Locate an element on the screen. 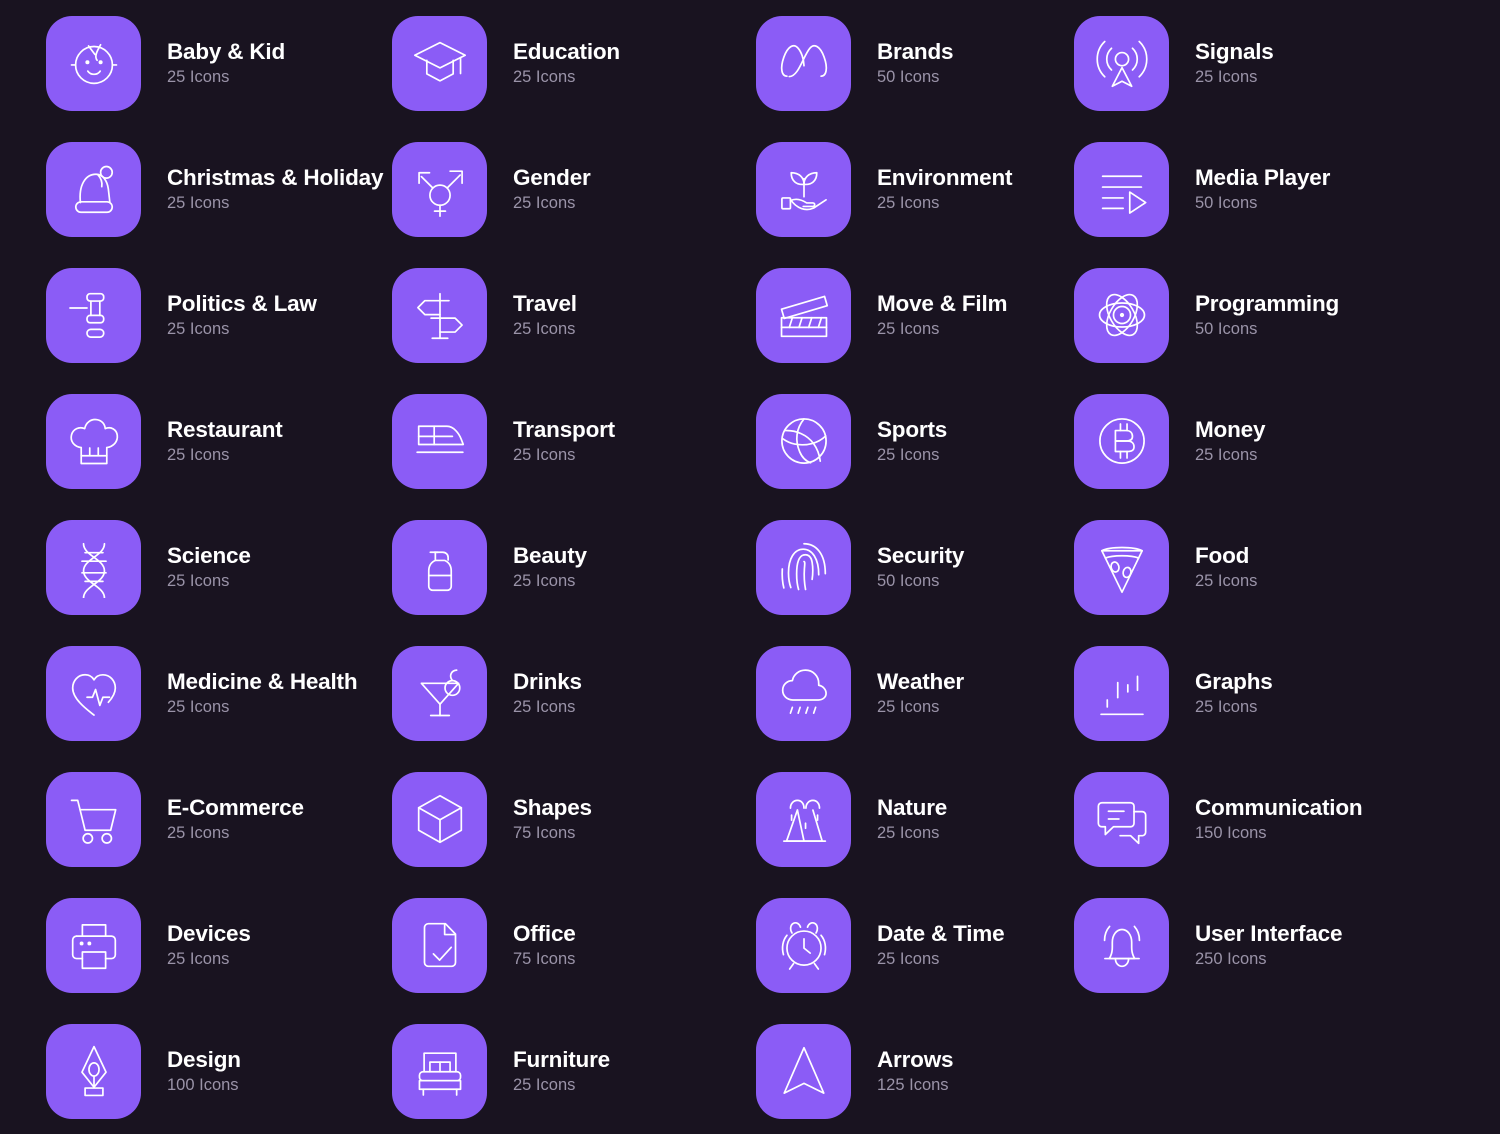 The image size is (1500, 1134). mountain-waterfall-icon is located at coordinates (803, 819).